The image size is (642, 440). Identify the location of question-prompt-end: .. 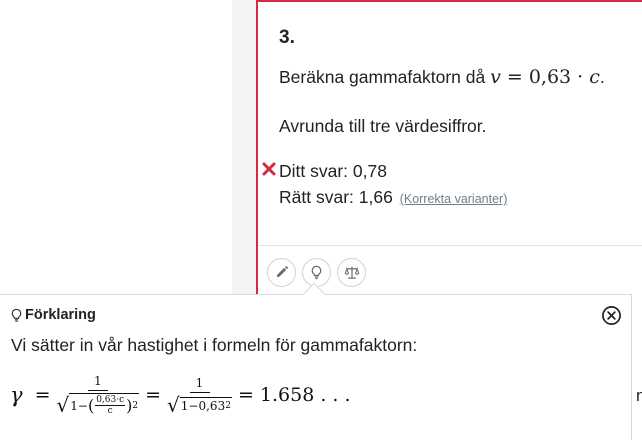
(602, 77).